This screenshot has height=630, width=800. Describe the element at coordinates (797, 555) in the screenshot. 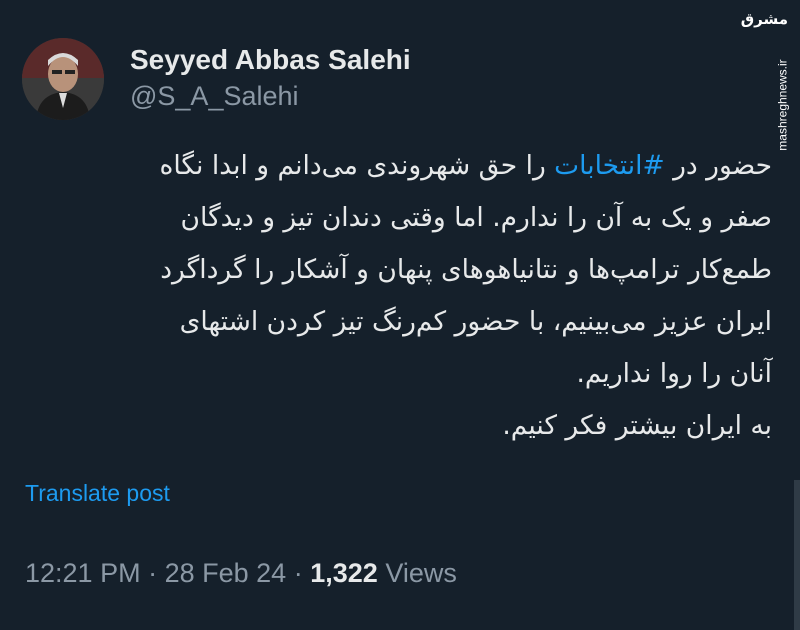

I see `scrollbar` at that location.